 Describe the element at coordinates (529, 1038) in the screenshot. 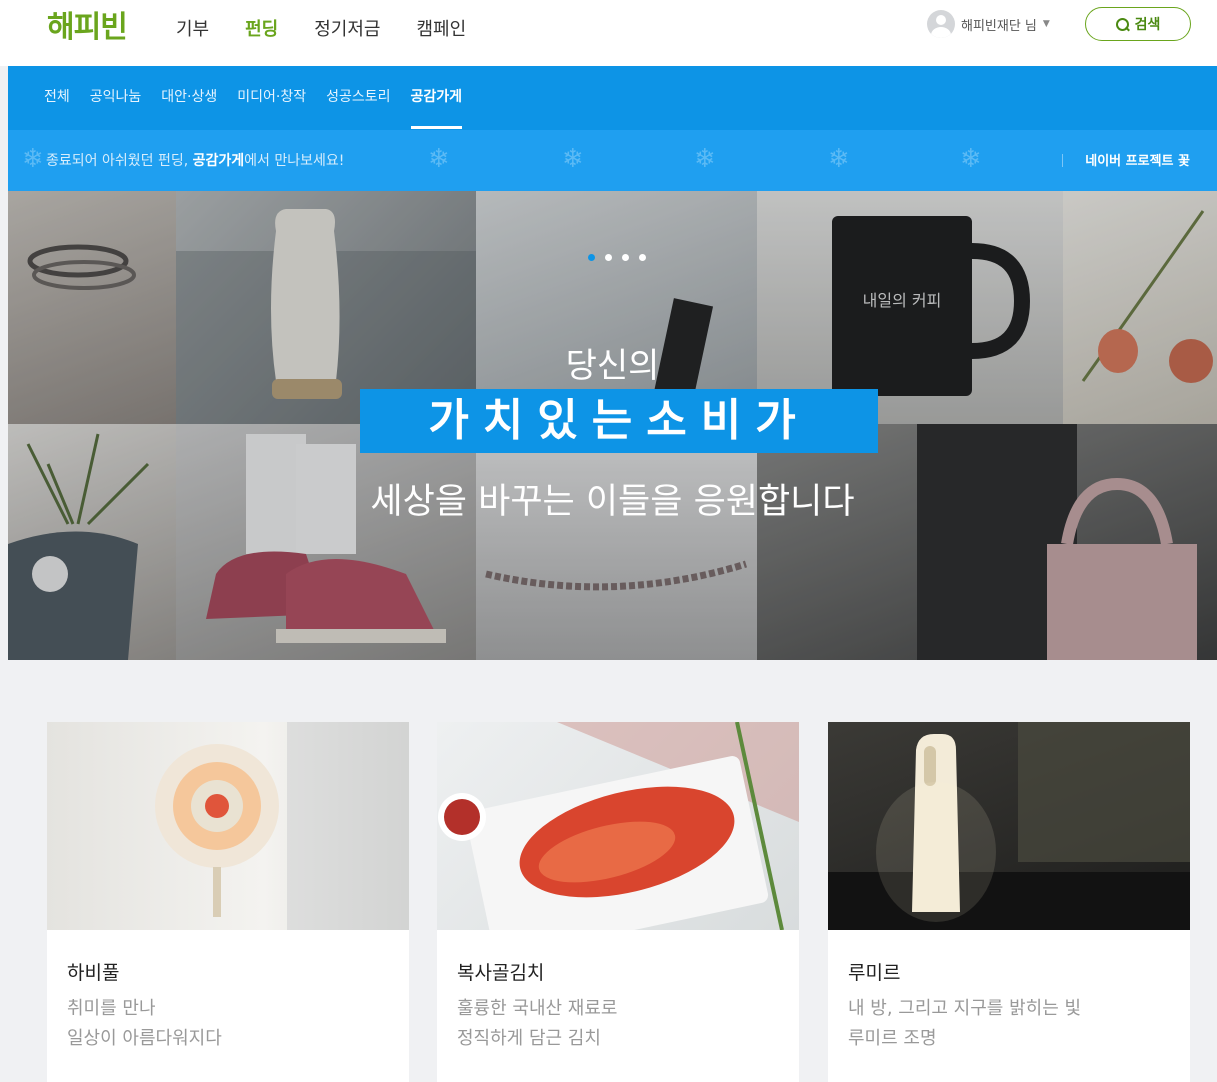

I see `card-desc-line: 정직하게 담근 김치` at that location.